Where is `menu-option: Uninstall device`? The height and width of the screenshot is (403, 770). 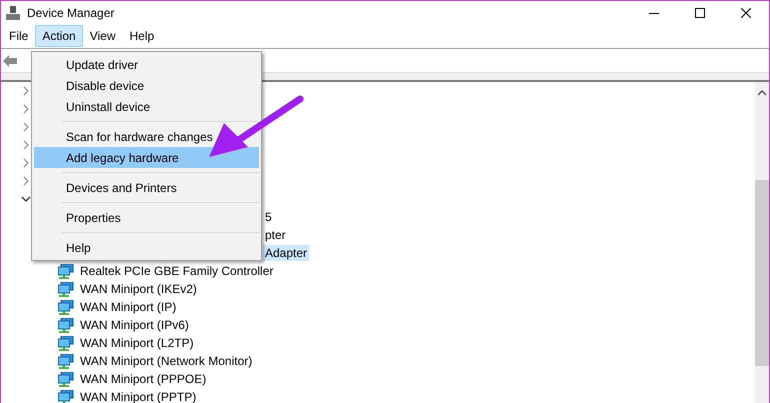
menu-option: Uninstall device is located at coordinates (146, 106).